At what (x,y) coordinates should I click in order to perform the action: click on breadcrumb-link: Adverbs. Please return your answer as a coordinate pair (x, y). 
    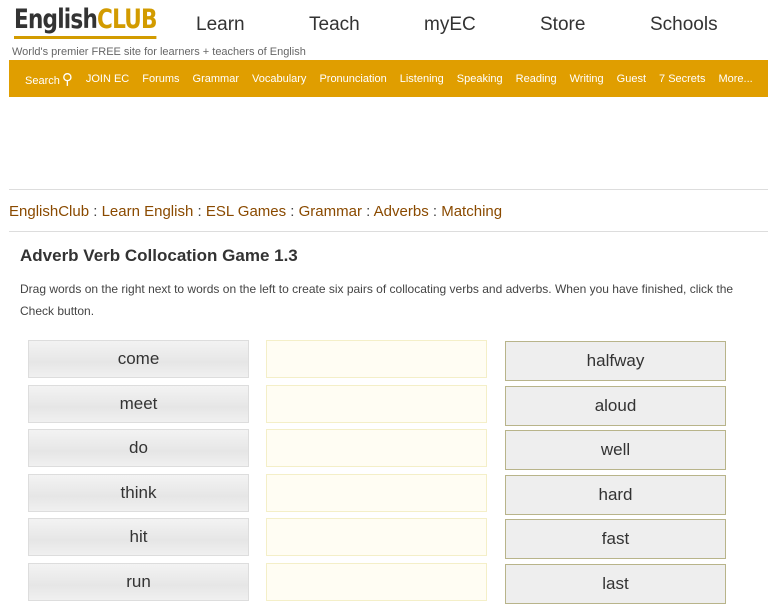
    Looking at the image, I should click on (401, 211).